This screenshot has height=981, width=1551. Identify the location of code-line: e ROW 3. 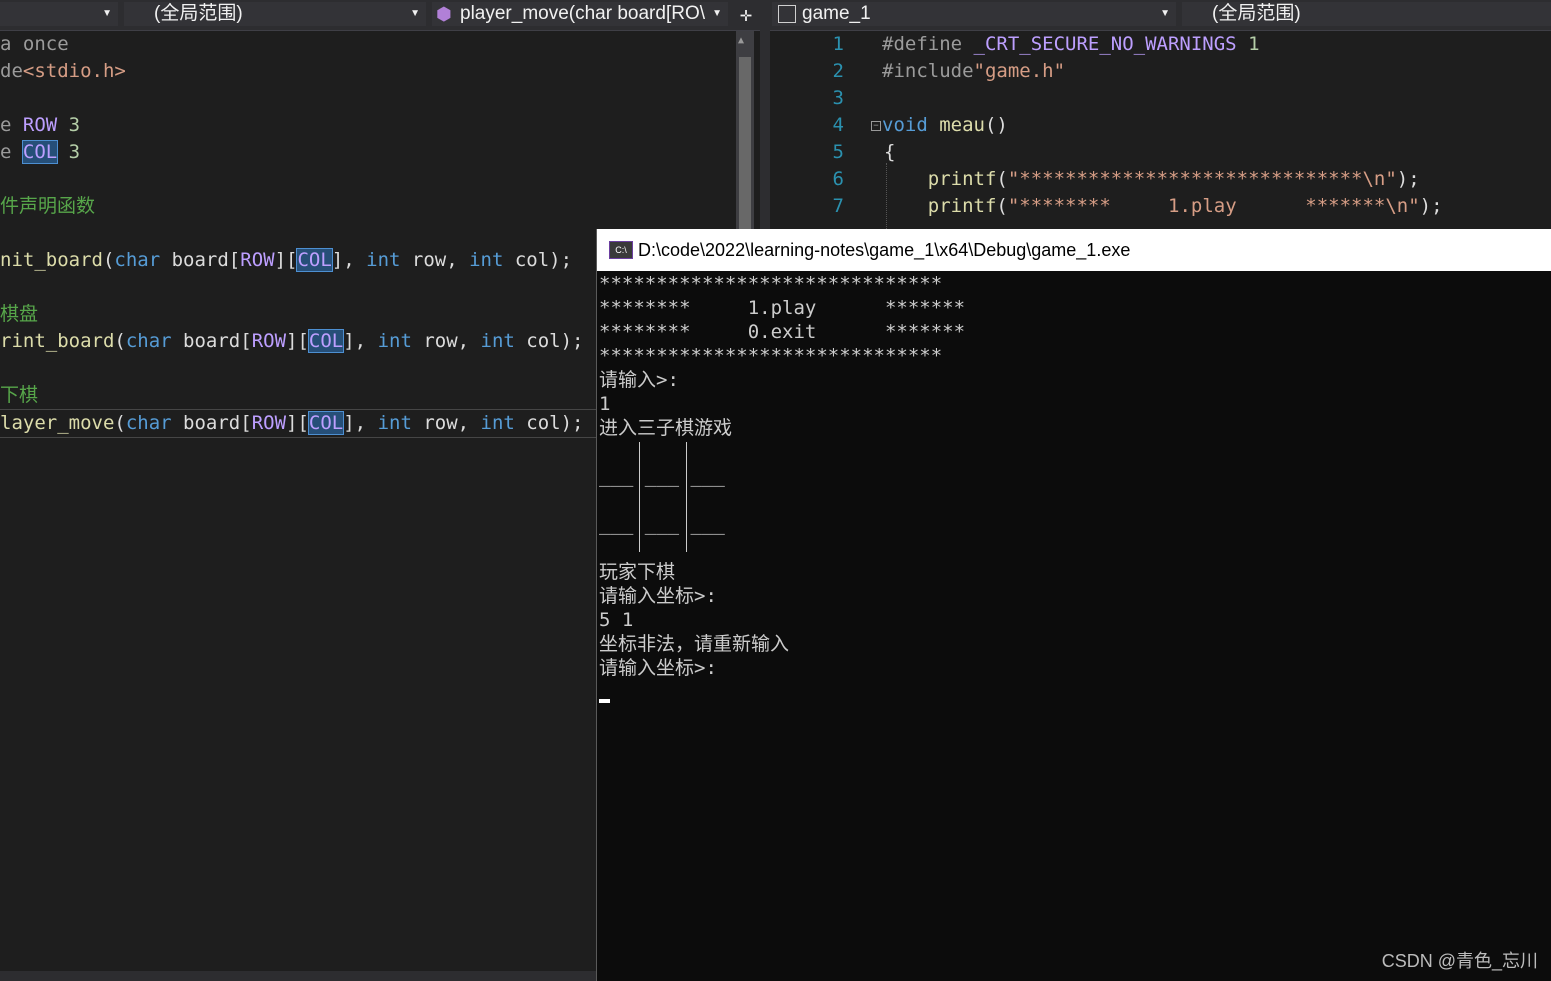
(40, 125).